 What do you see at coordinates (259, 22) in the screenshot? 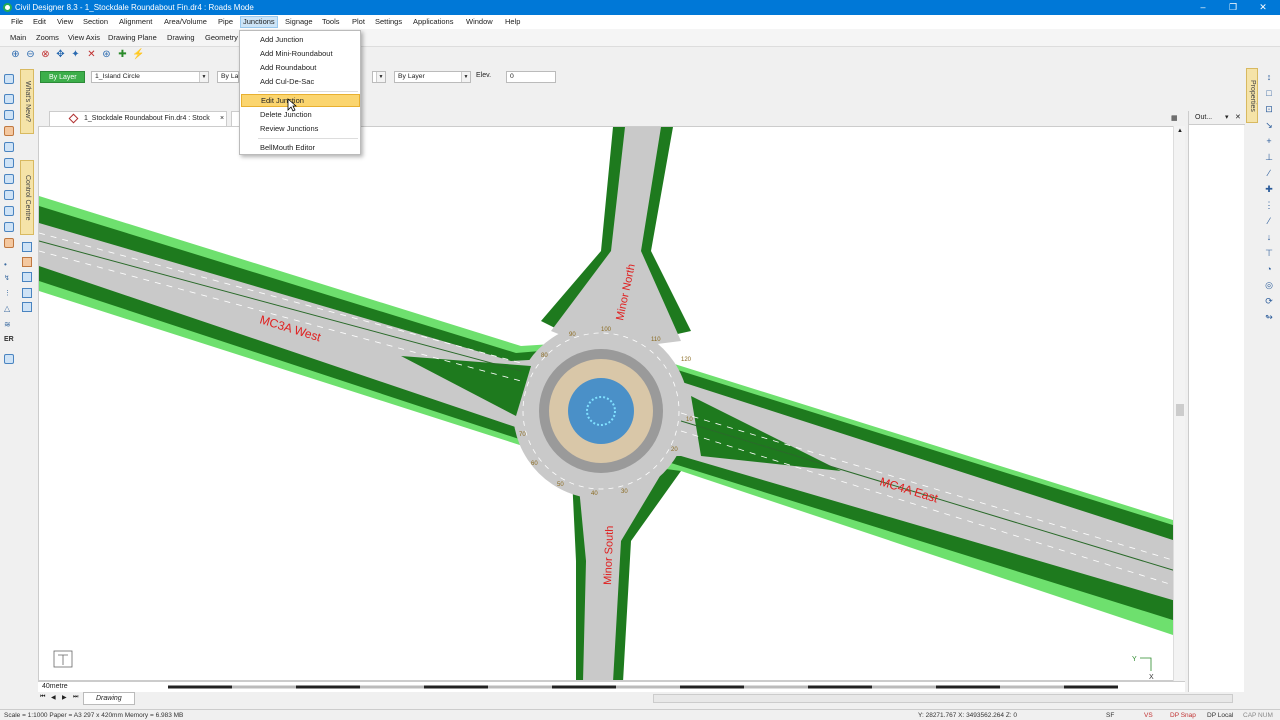
I see `menu-junctions: Junctions` at bounding box center [259, 22].